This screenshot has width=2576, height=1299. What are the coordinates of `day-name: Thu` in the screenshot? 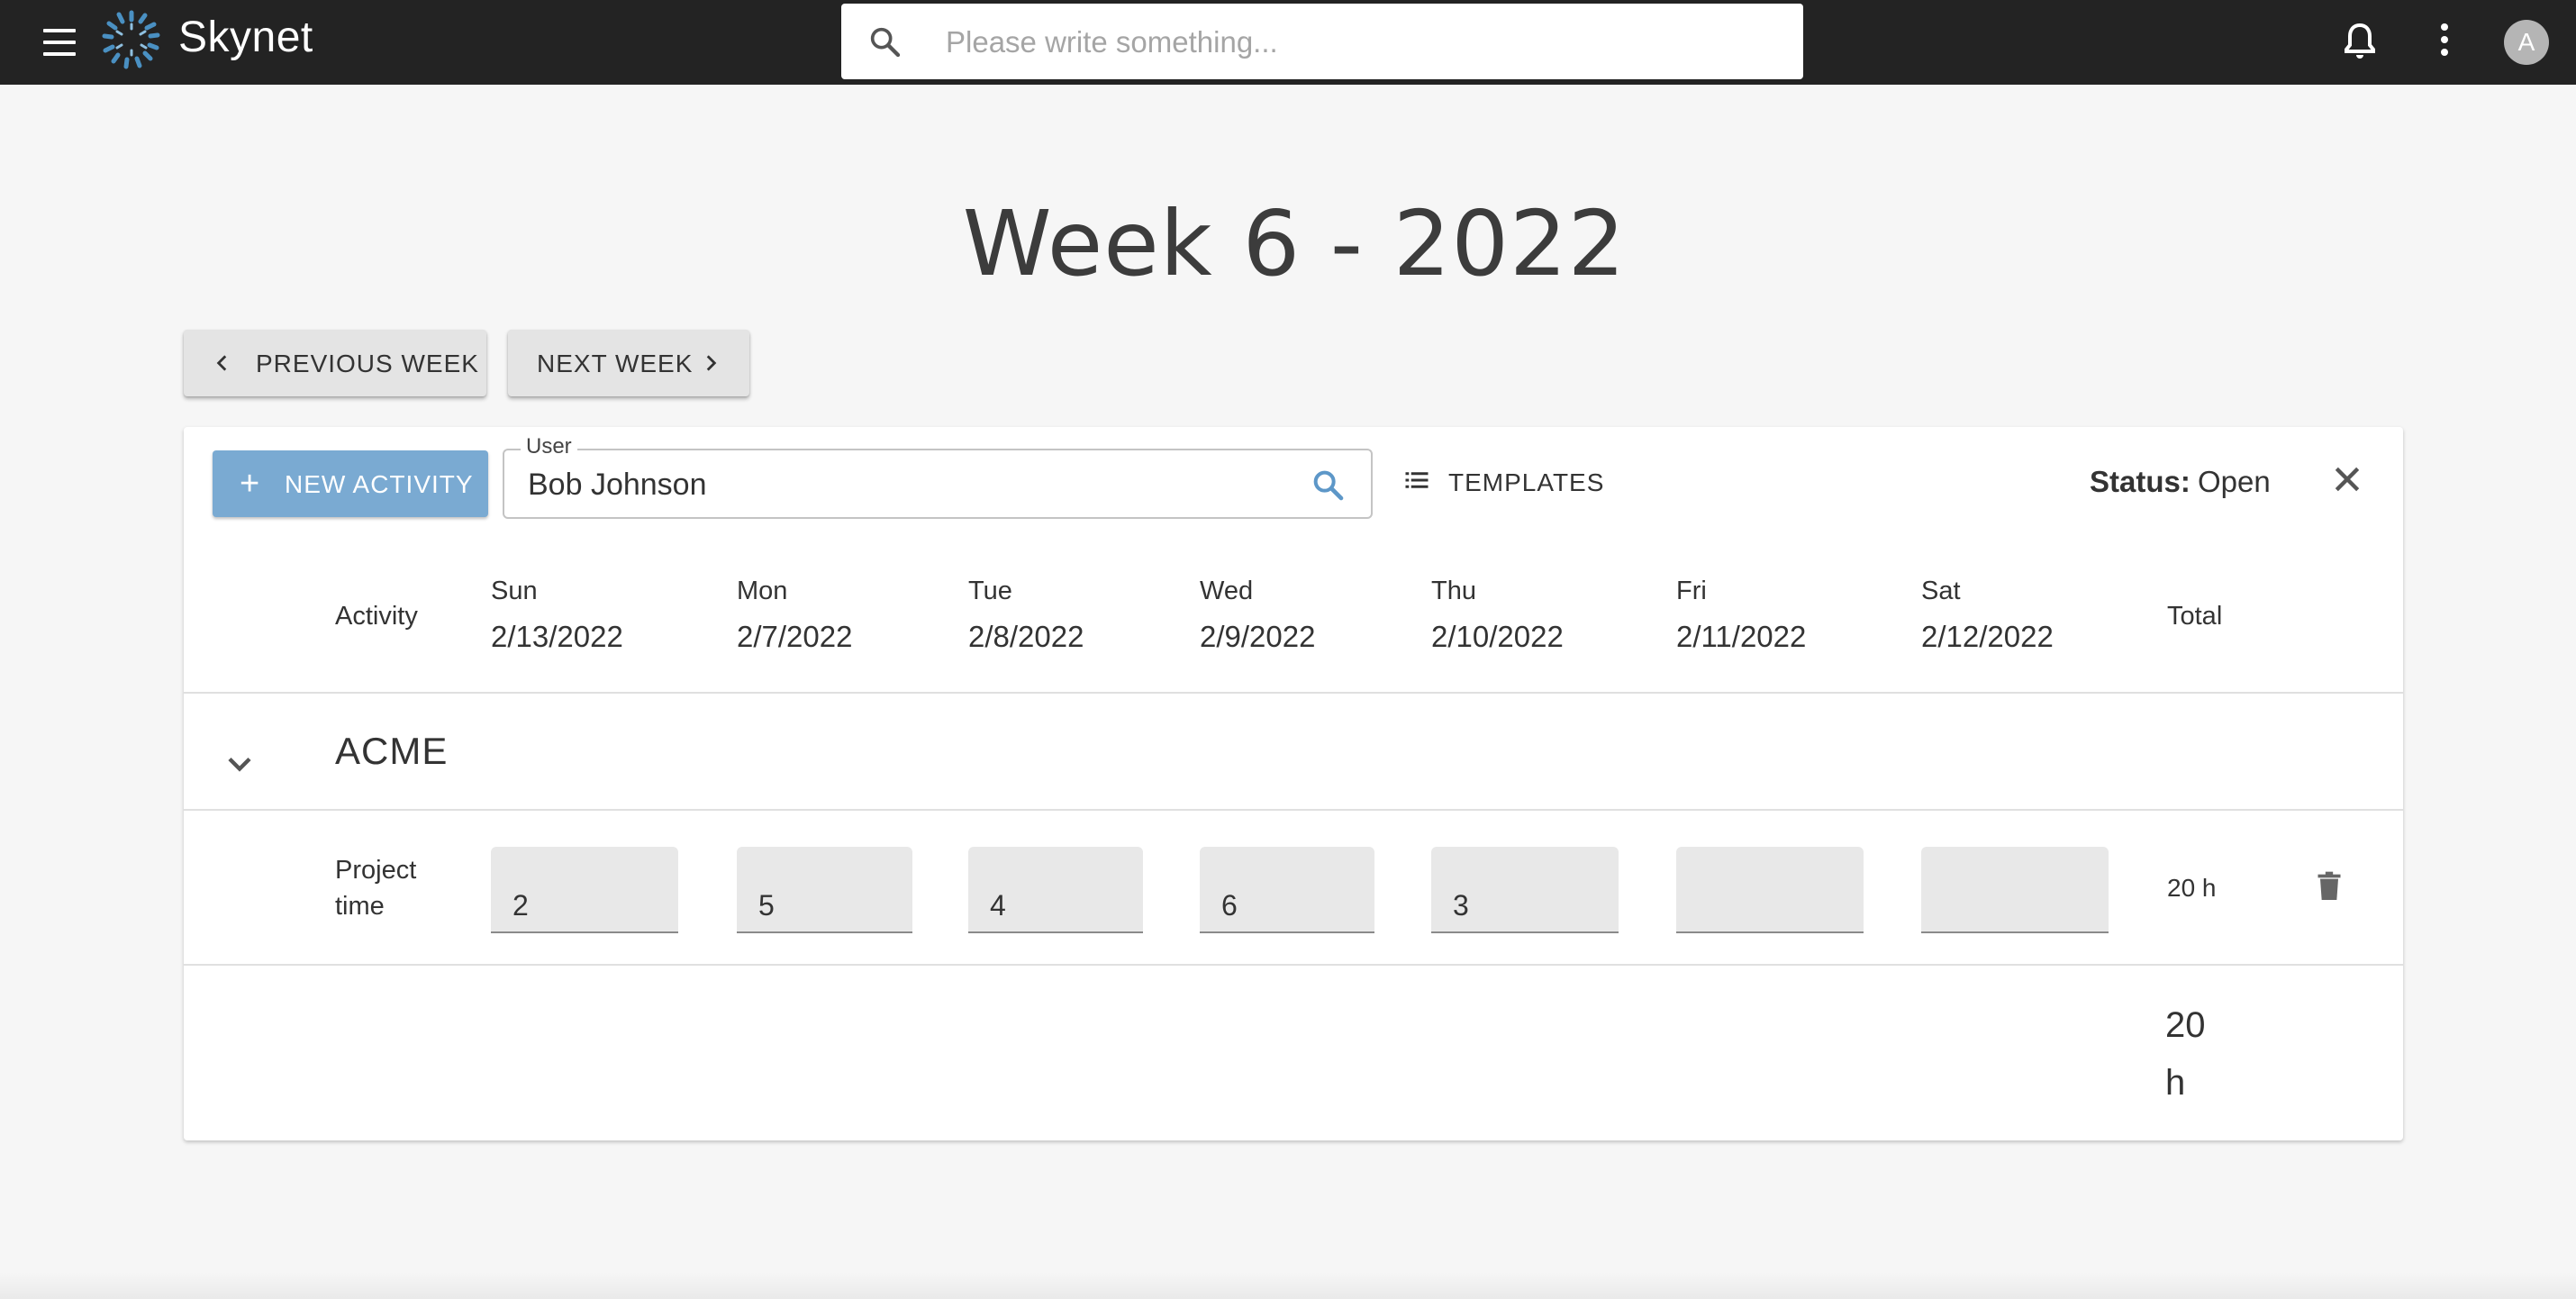 It's located at (1453, 591).